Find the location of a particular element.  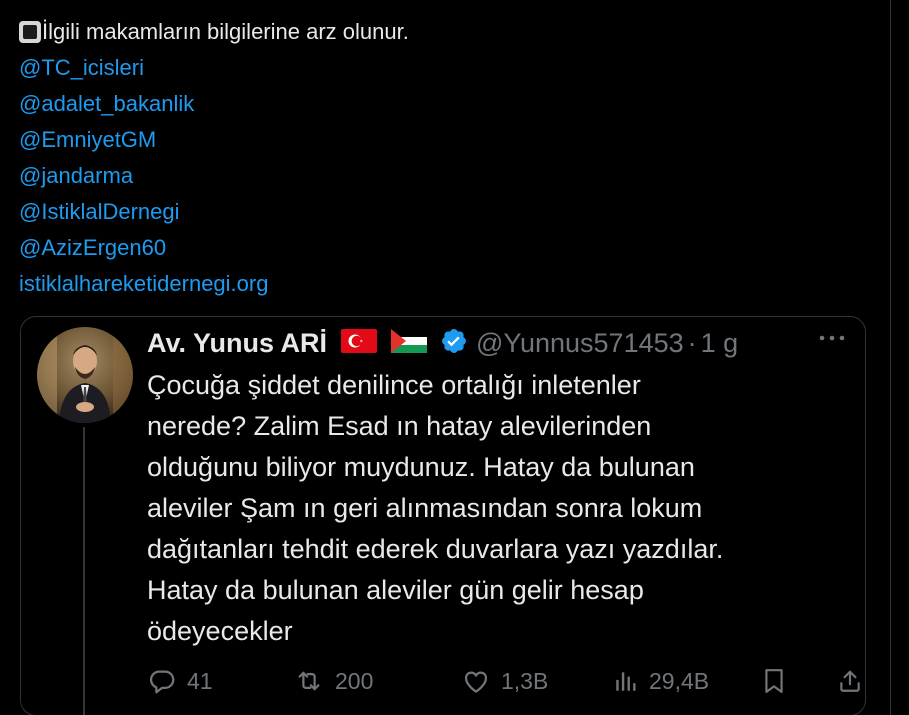

mention-link: @adalet_bakanlik is located at coordinates (106, 104).